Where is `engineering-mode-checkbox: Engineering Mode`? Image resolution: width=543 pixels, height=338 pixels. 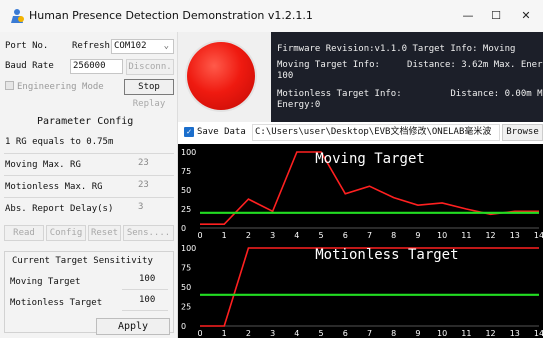 engineering-mode-checkbox: Engineering Mode is located at coordinates (54, 86).